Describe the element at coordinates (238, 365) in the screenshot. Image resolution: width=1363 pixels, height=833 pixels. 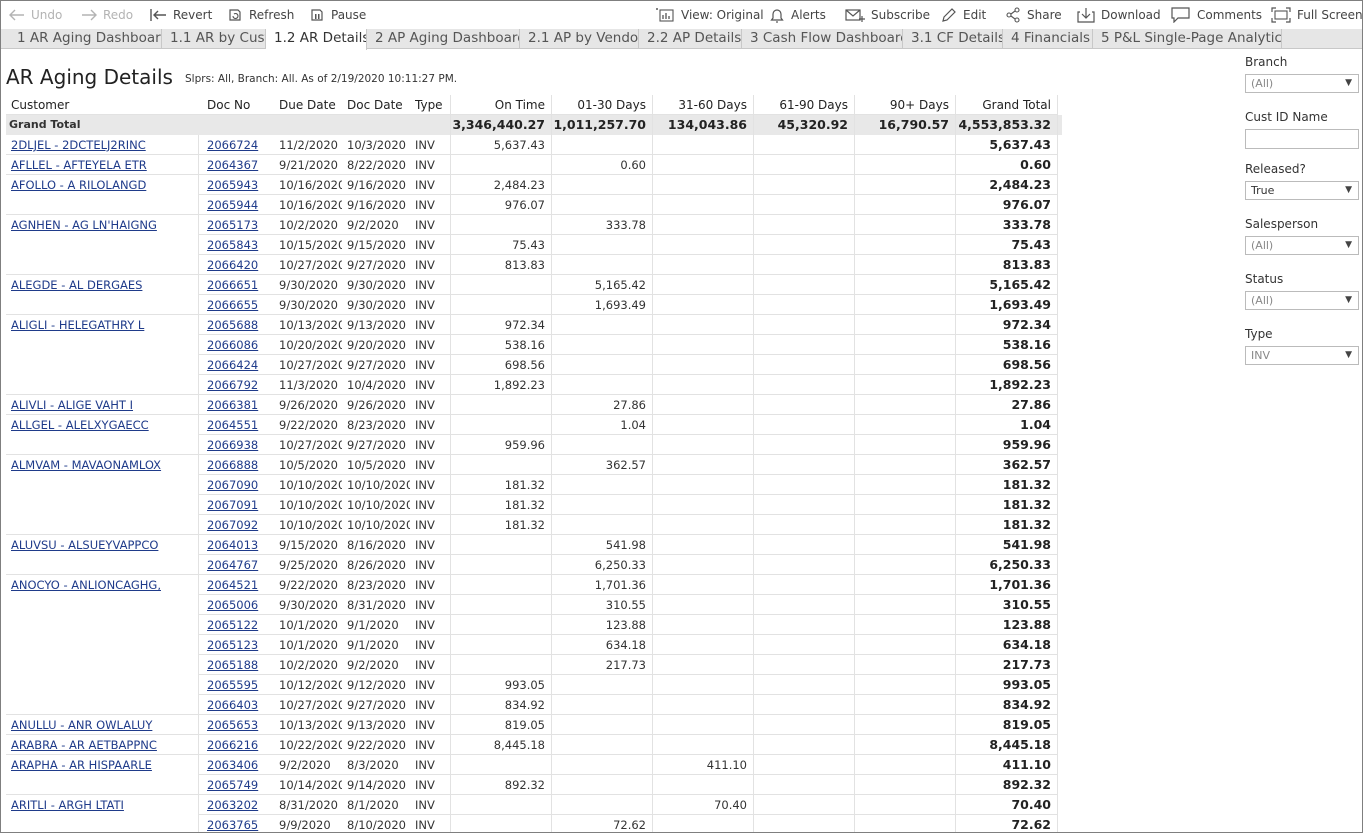
I see `doc-no-link: 2066424` at that location.